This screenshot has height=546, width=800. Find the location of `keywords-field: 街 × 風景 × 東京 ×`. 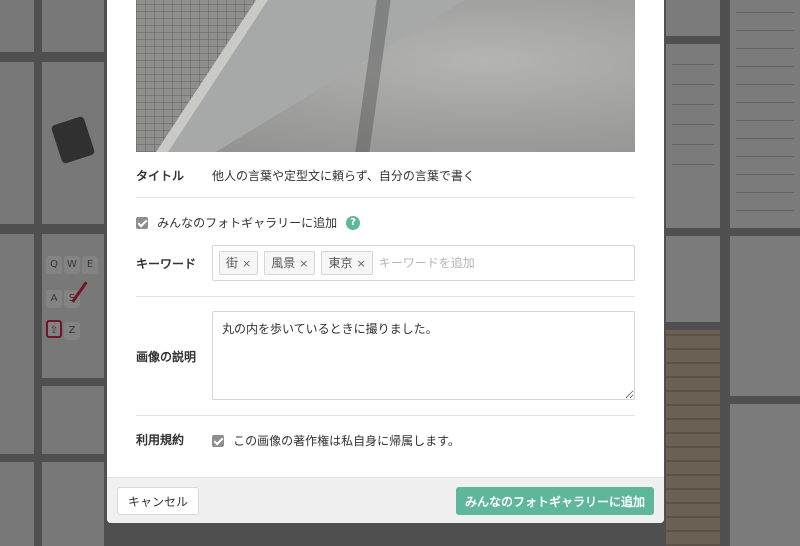

keywords-field: 街 × 風景 × 東京 × is located at coordinates (423, 263).